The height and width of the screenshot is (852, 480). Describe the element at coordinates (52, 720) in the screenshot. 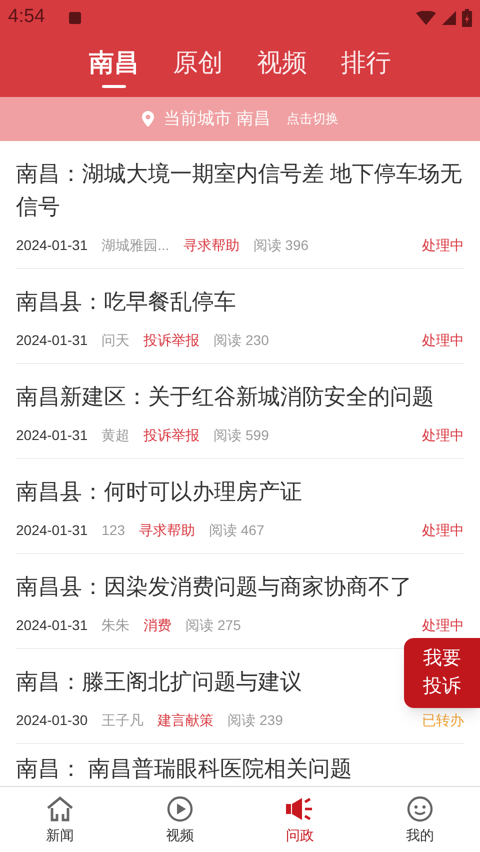

I see `post-date: 2024-01-30` at that location.